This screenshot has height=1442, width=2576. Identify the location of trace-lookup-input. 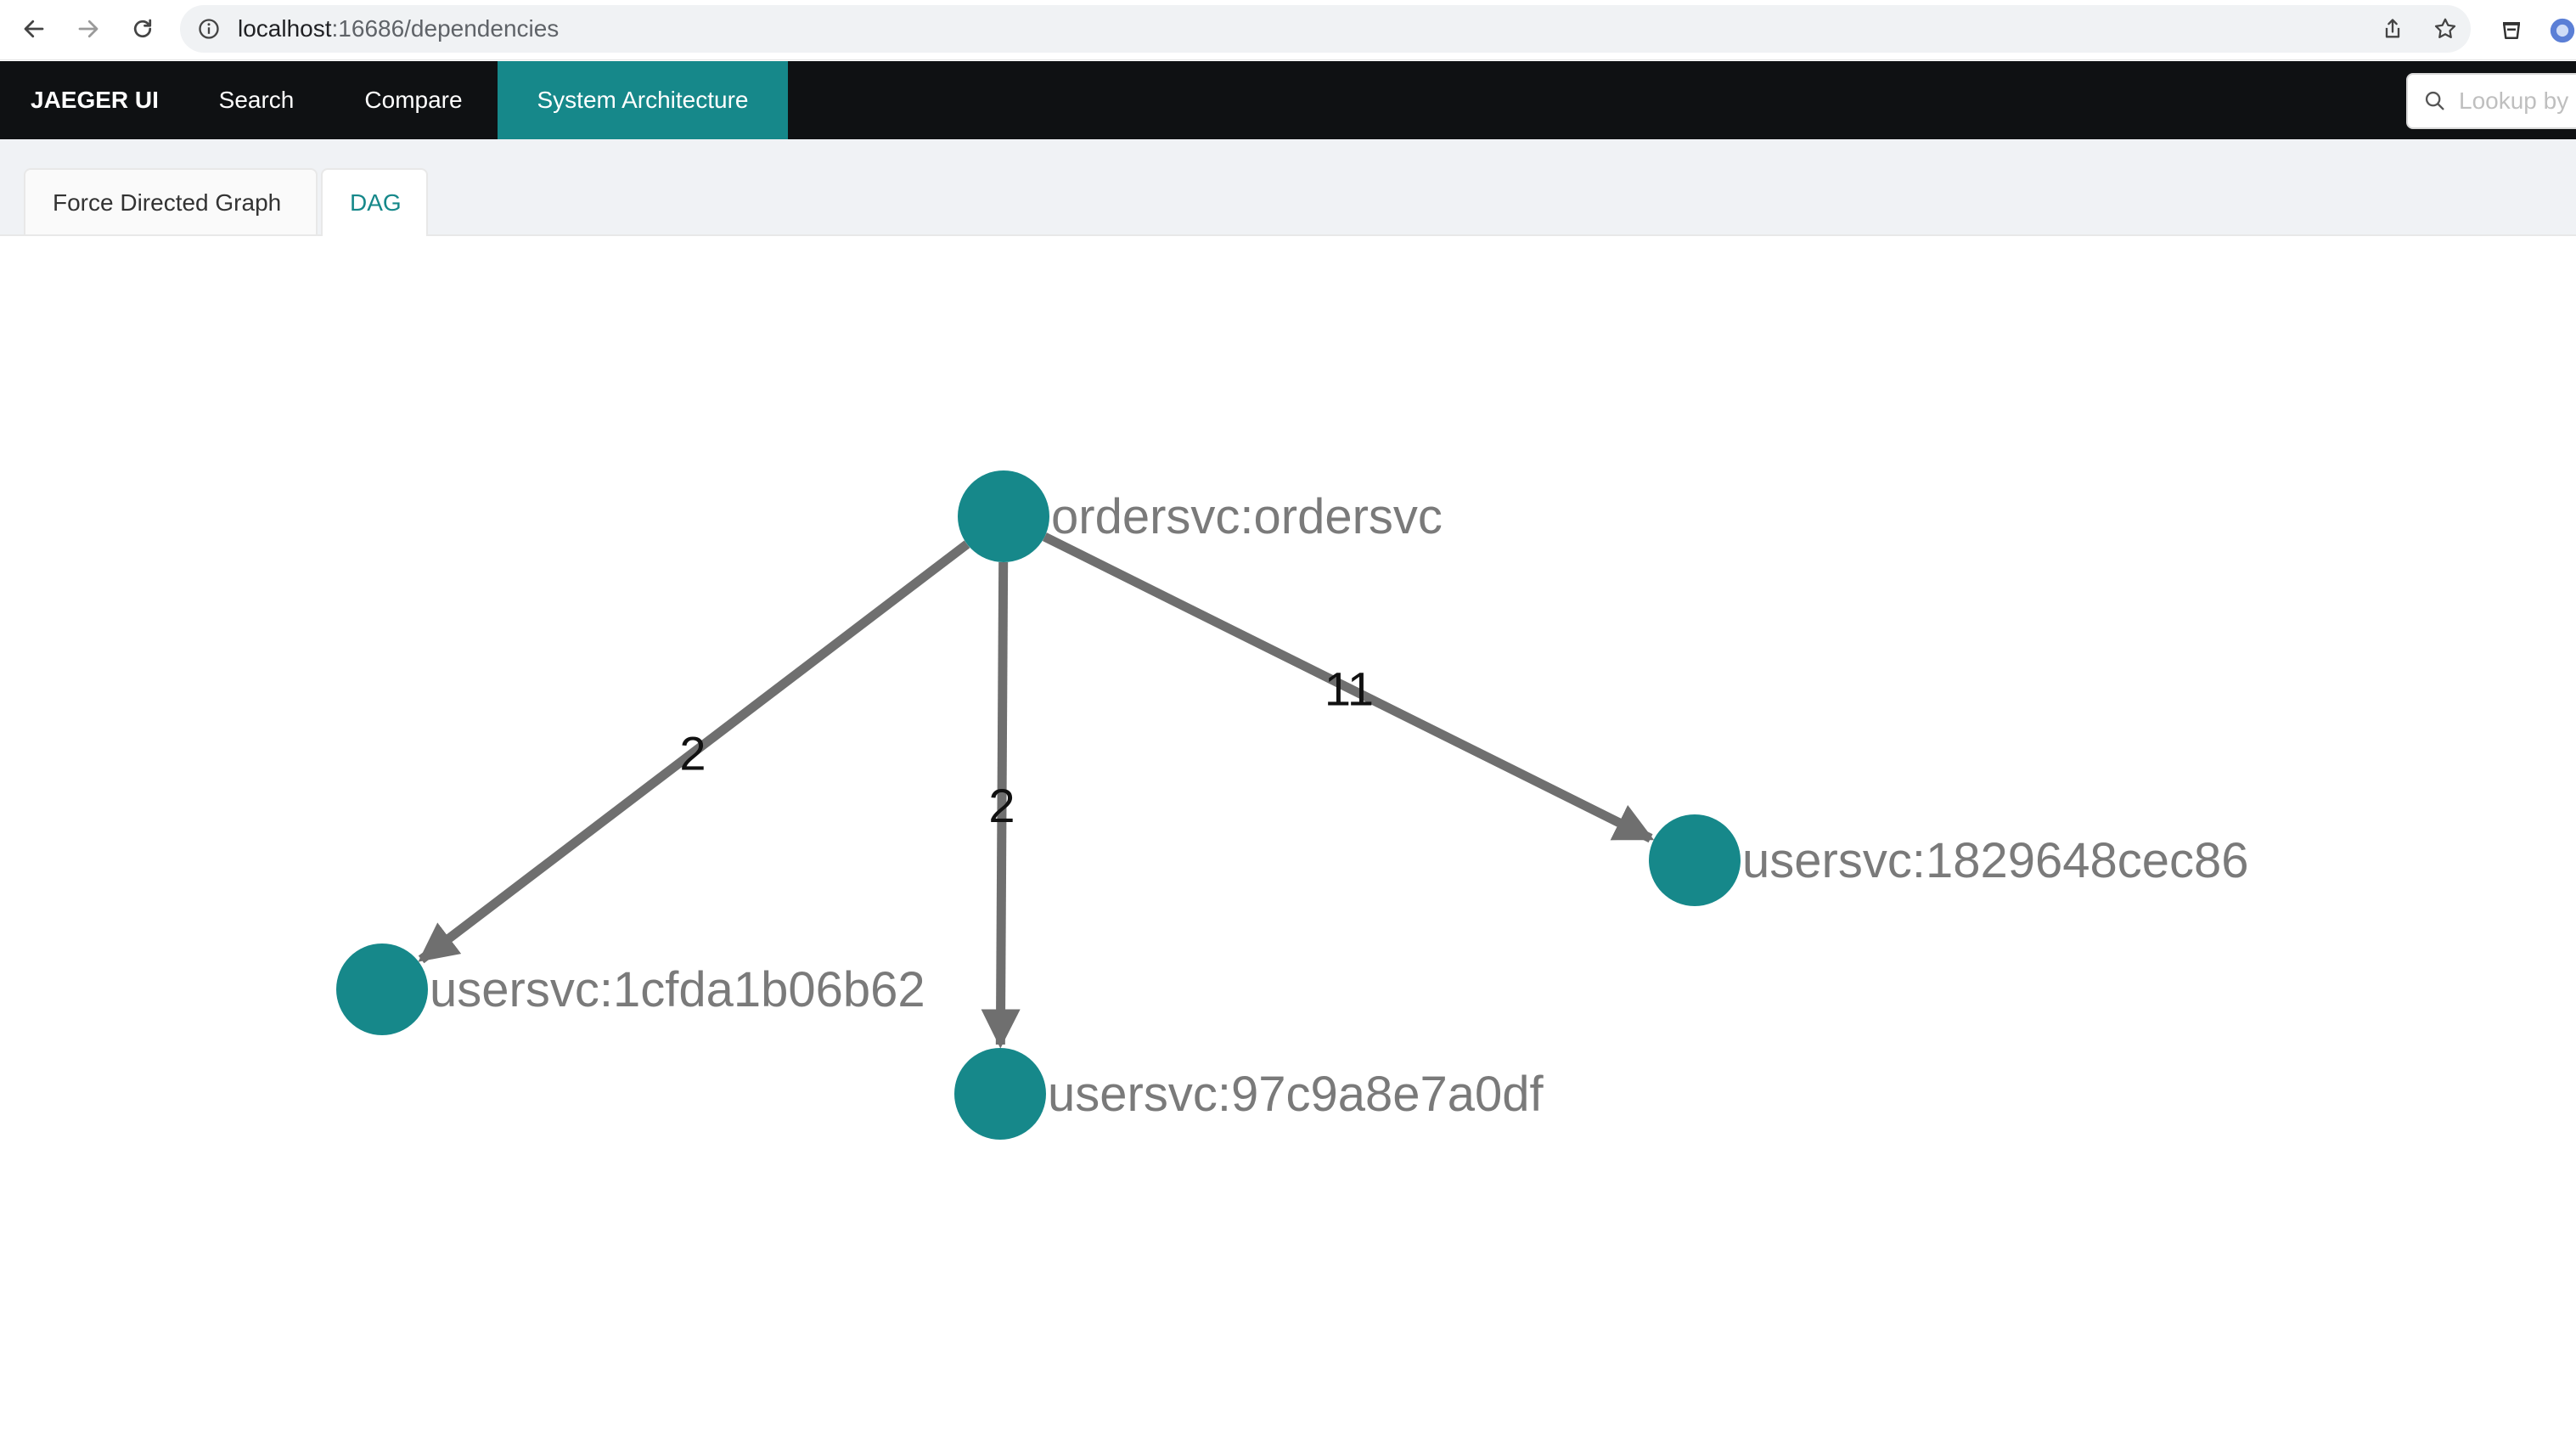
(2516, 101).